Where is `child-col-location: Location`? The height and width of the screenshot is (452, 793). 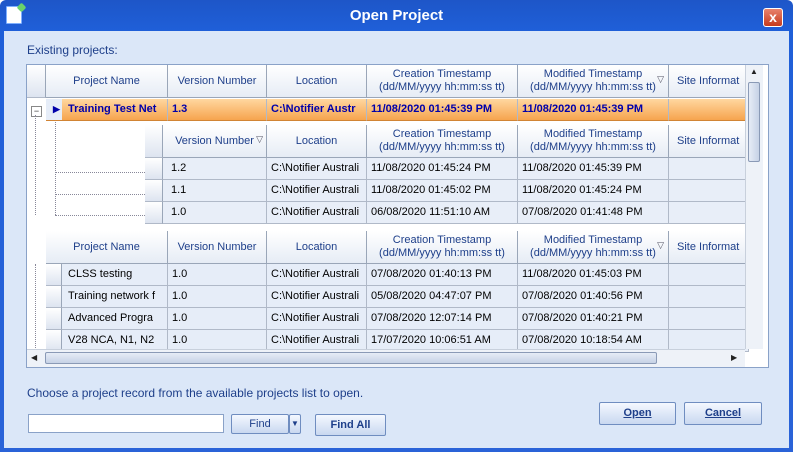 child-col-location: Location is located at coordinates (317, 141).